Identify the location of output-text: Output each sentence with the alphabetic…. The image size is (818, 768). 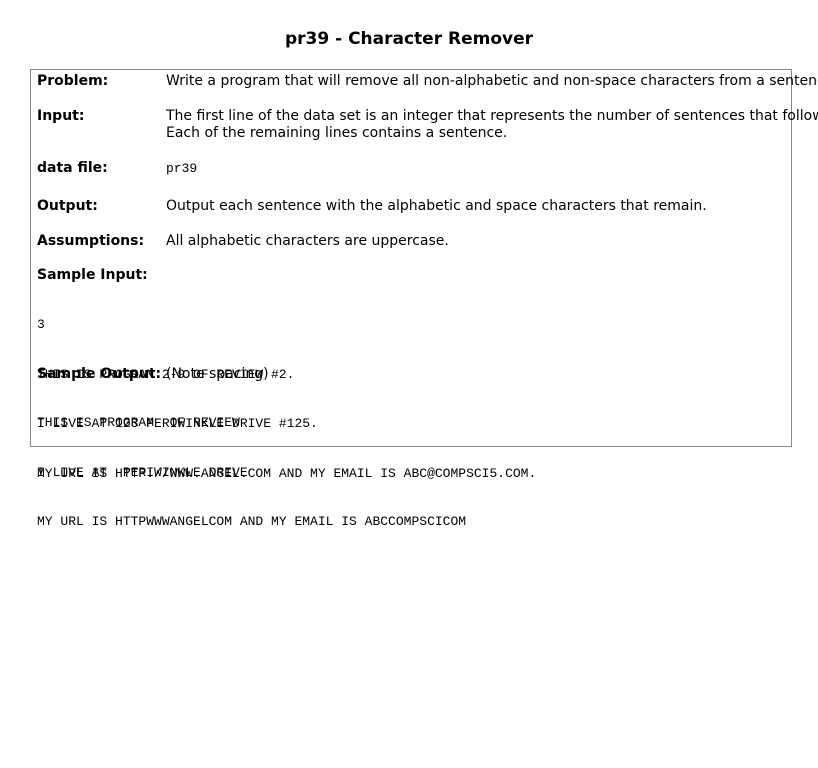
(436, 206).